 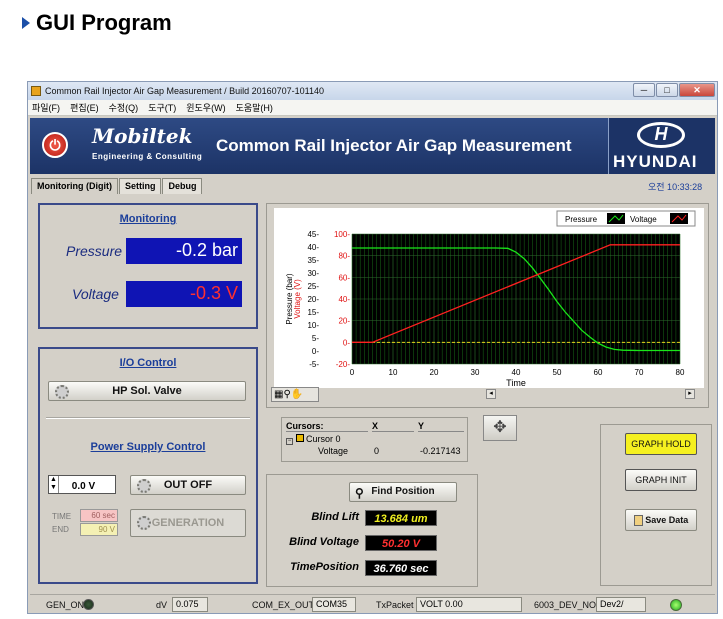 What do you see at coordinates (313, 234) in the screenshot?
I see `y-left-tick-label: 45-` at bounding box center [313, 234].